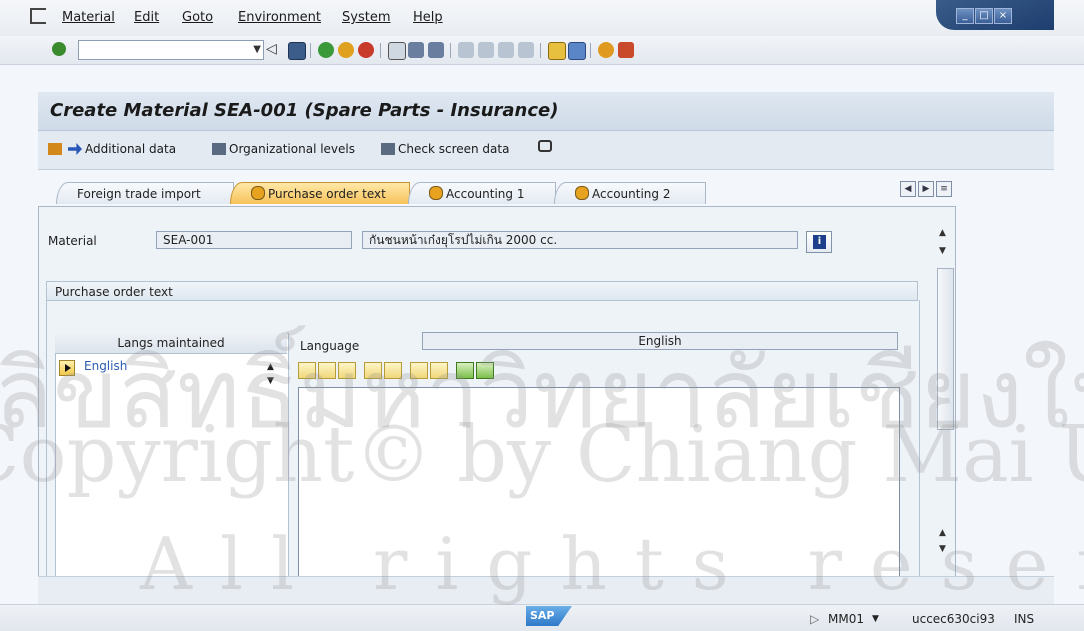 This screenshot has height=631, width=1084. I want to click on back-icon: ◁, so click(271, 49).